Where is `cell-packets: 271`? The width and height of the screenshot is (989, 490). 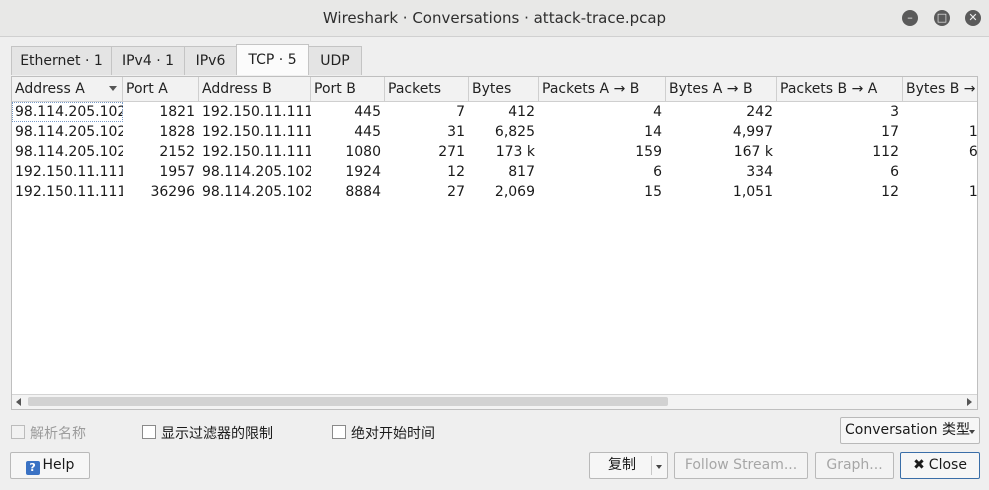
cell-packets: 271 is located at coordinates (427, 152).